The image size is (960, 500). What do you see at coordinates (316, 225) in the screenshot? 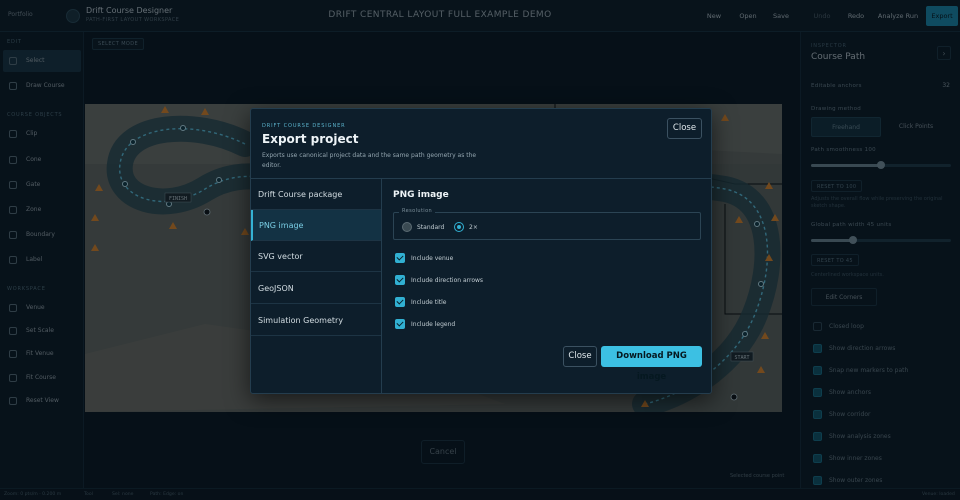
I see `format-png-image: PNG image` at bounding box center [316, 225].